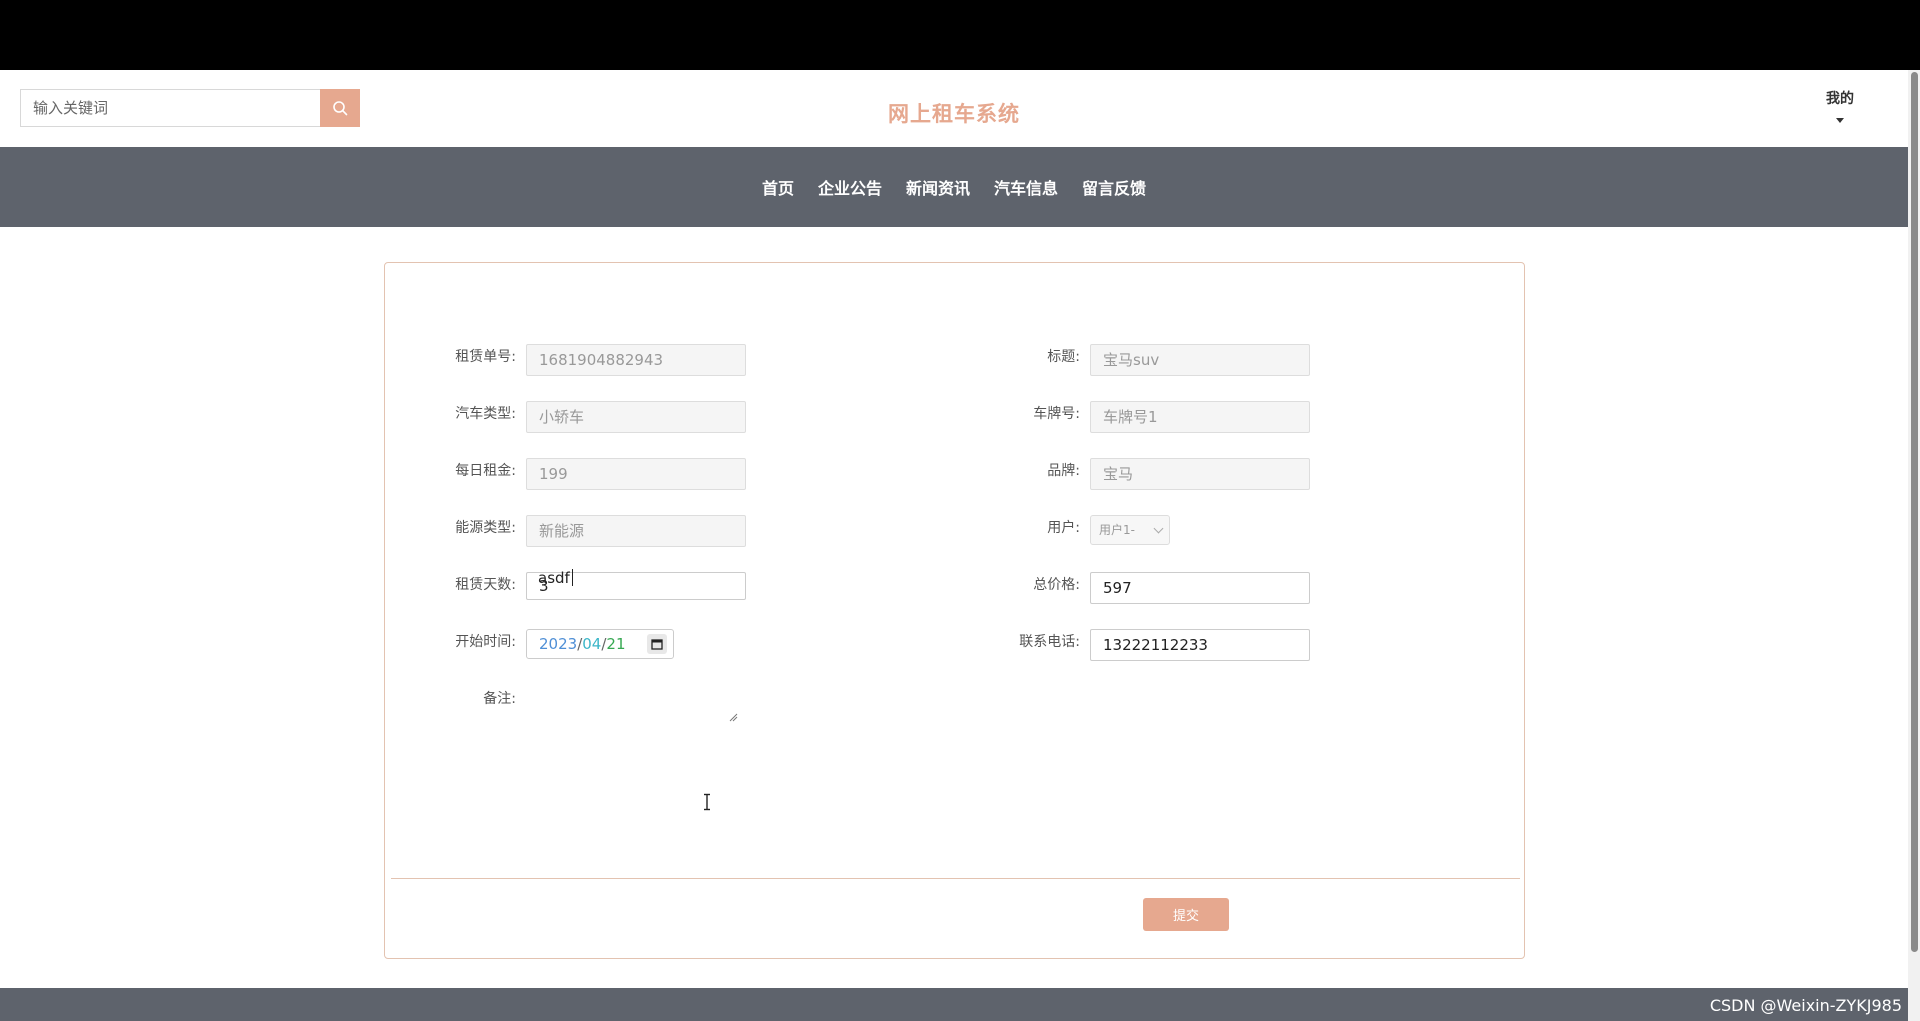 Image resolution: width=1920 pixels, height=1021 pixels. I want to click on nav-announcements: 企业公告, so click(850, 187).